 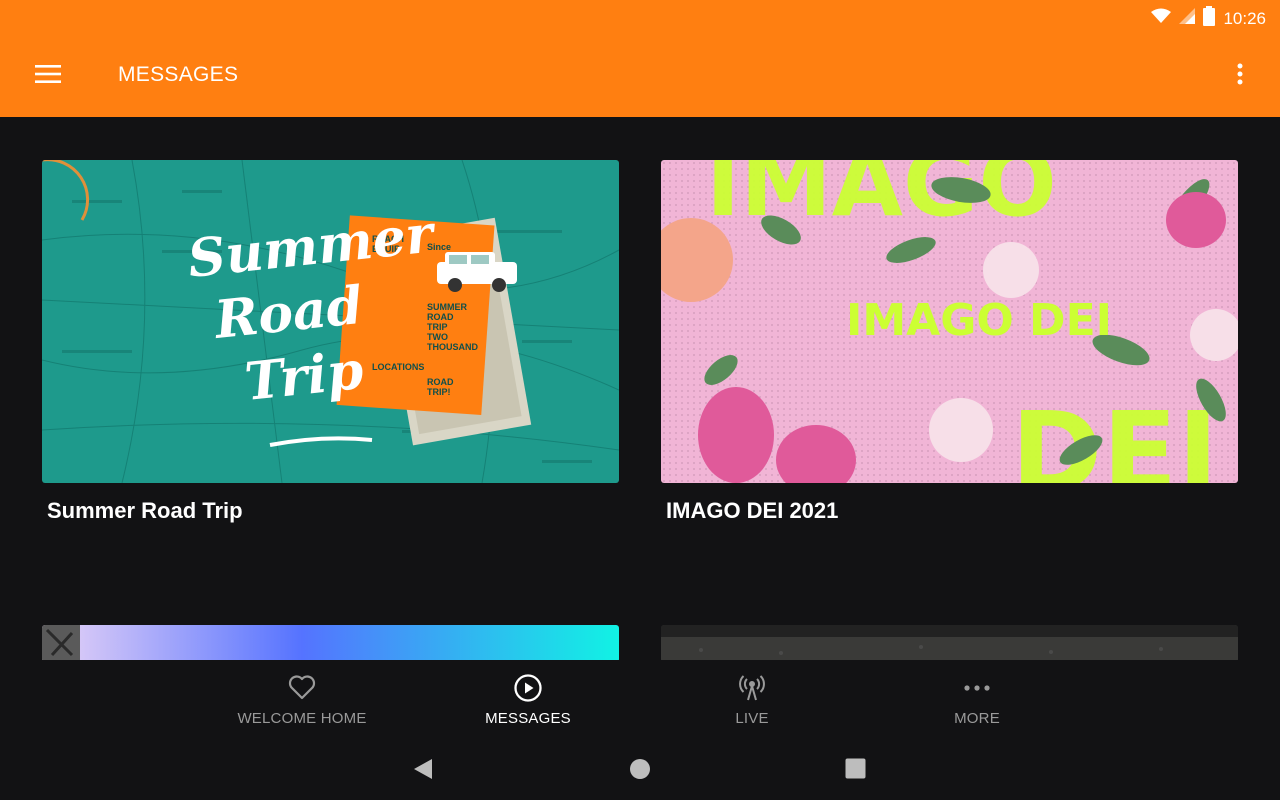 I want to click on series-title: Summer Road Trip, so click(x=145, y=511).